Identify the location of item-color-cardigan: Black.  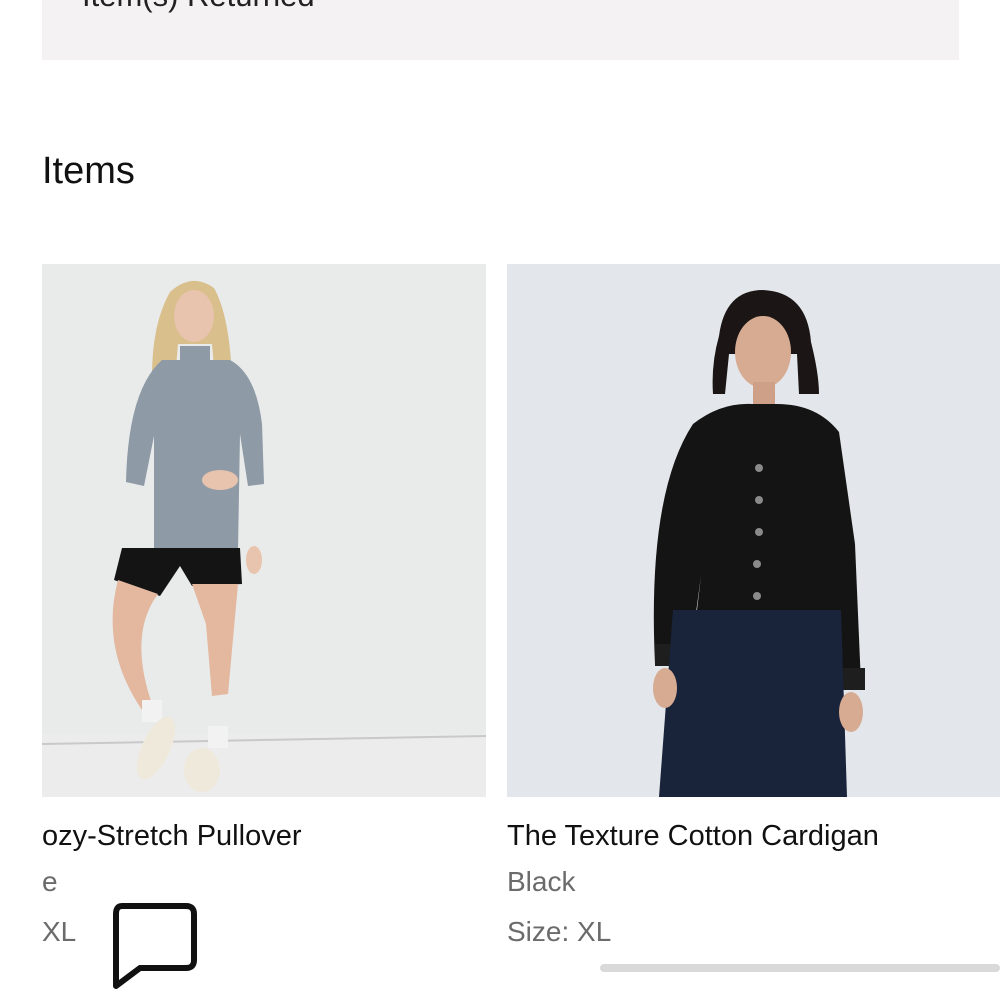
(541, 881).